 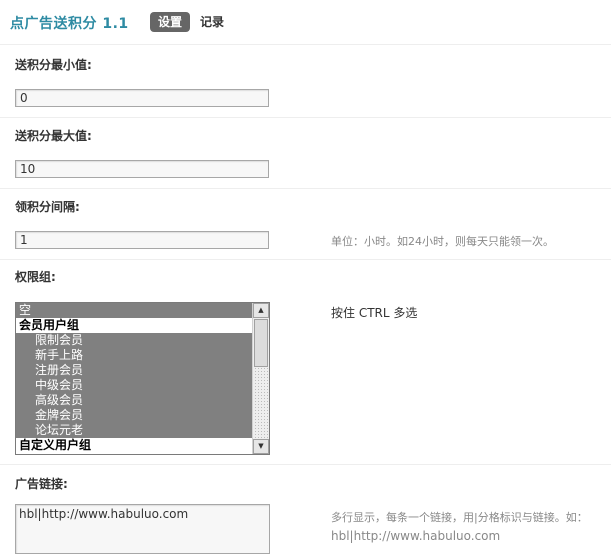 What do you see at coordinates (170, 22) in the screenshot?
I see `tab-settings: 设置` at bounding box center [170, 22].